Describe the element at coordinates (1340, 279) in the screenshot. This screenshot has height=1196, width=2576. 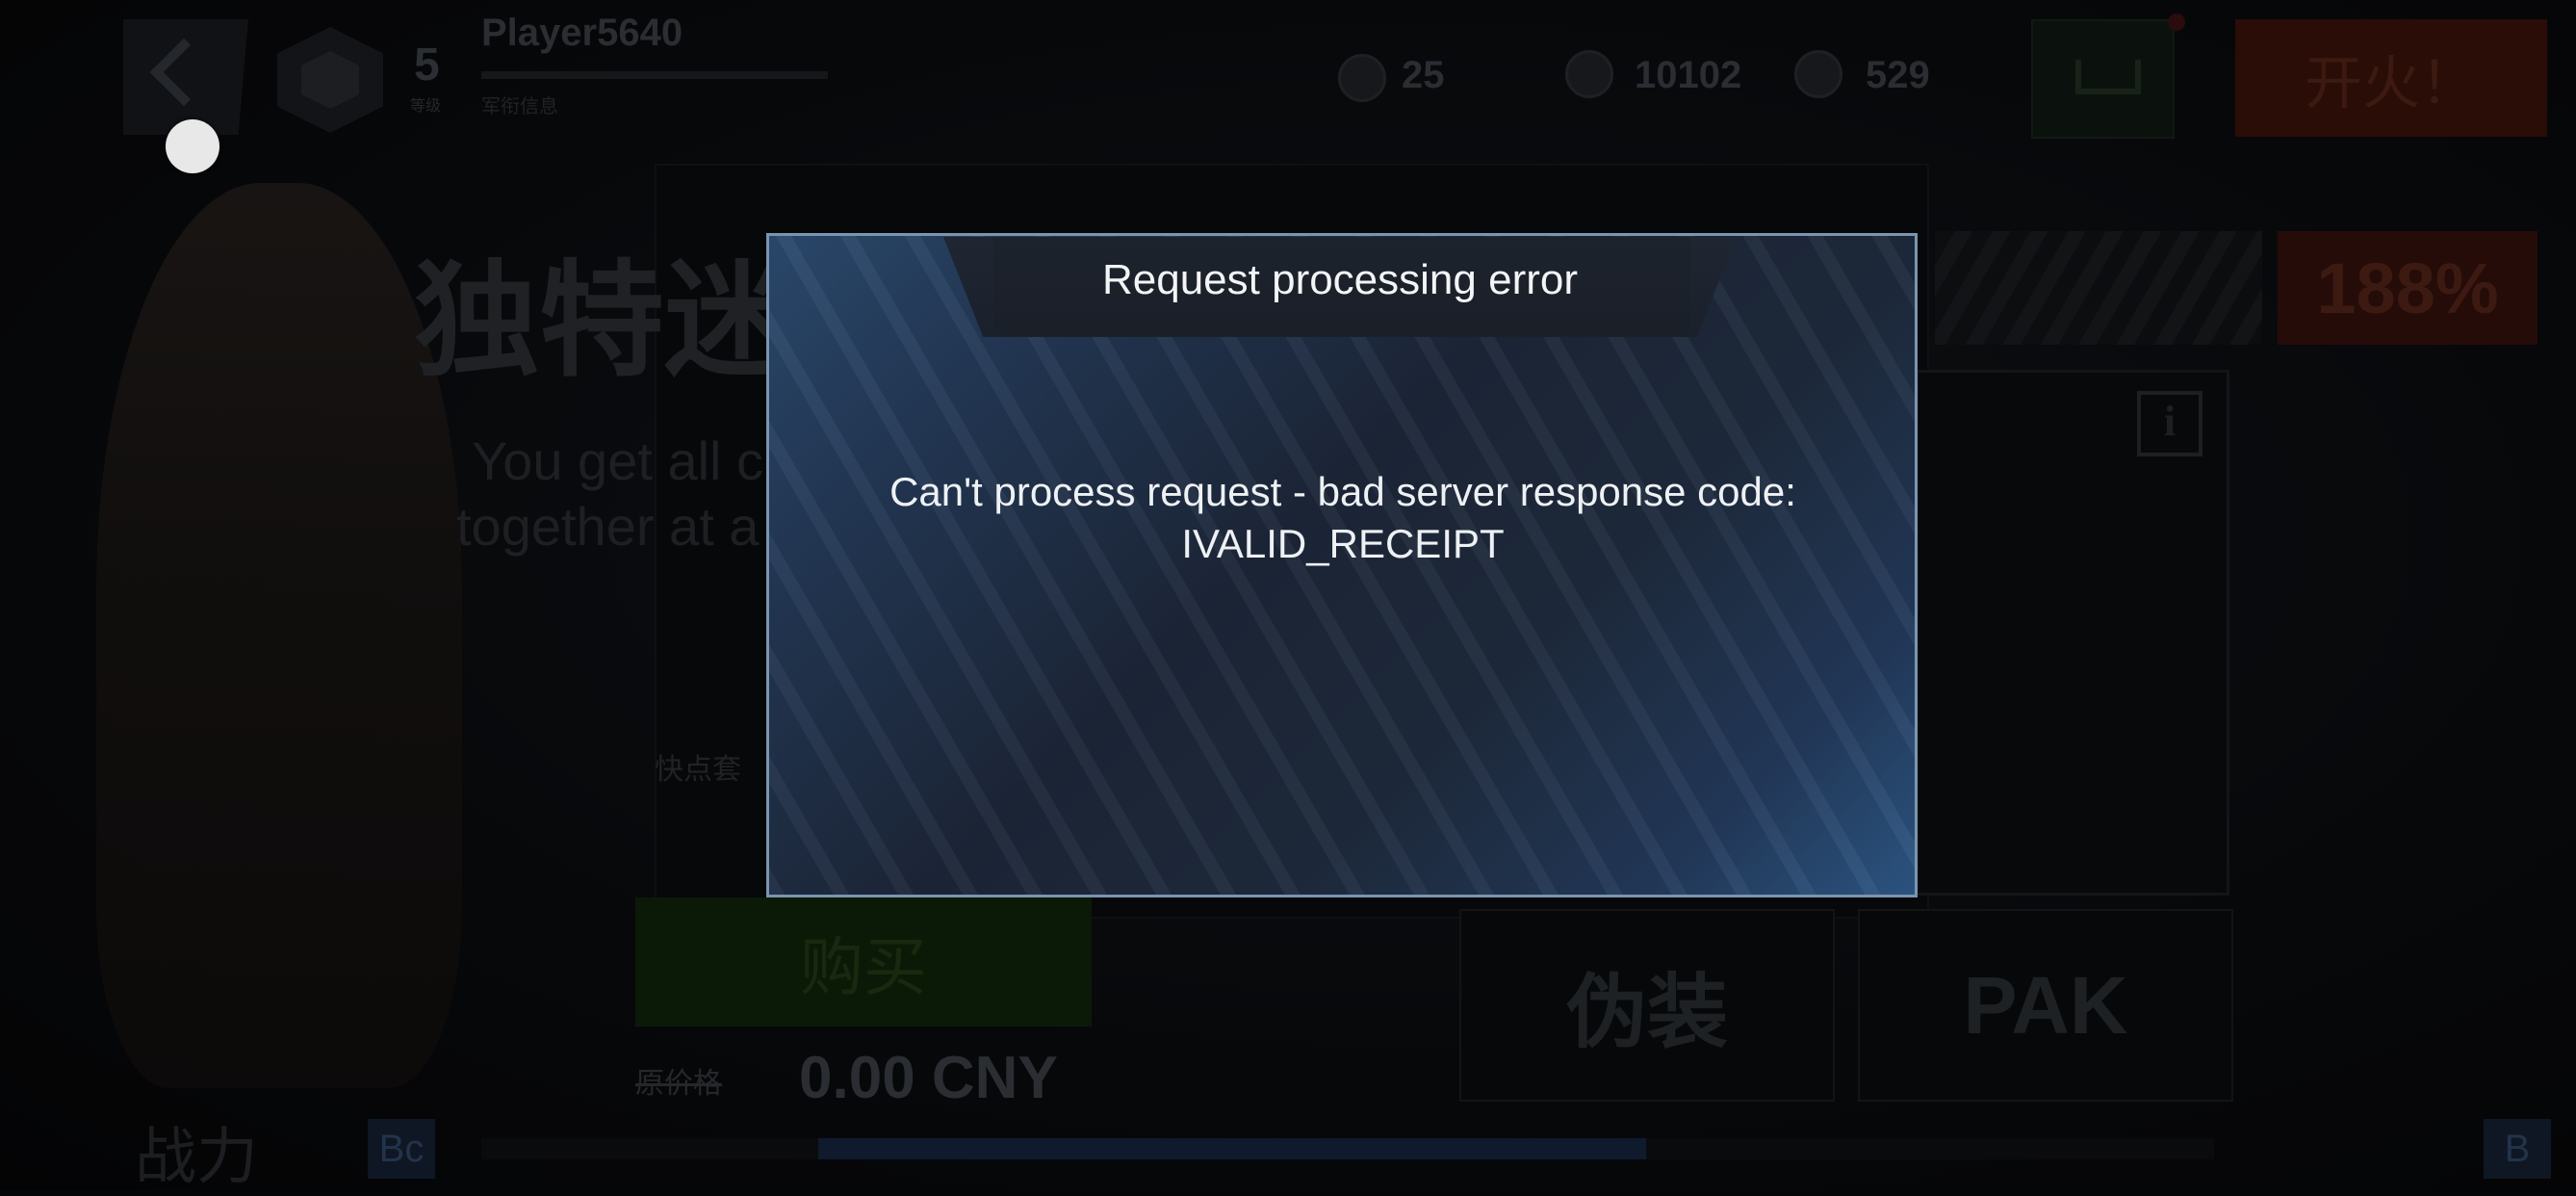
I see `dialog-title: Request processing error` at that location.